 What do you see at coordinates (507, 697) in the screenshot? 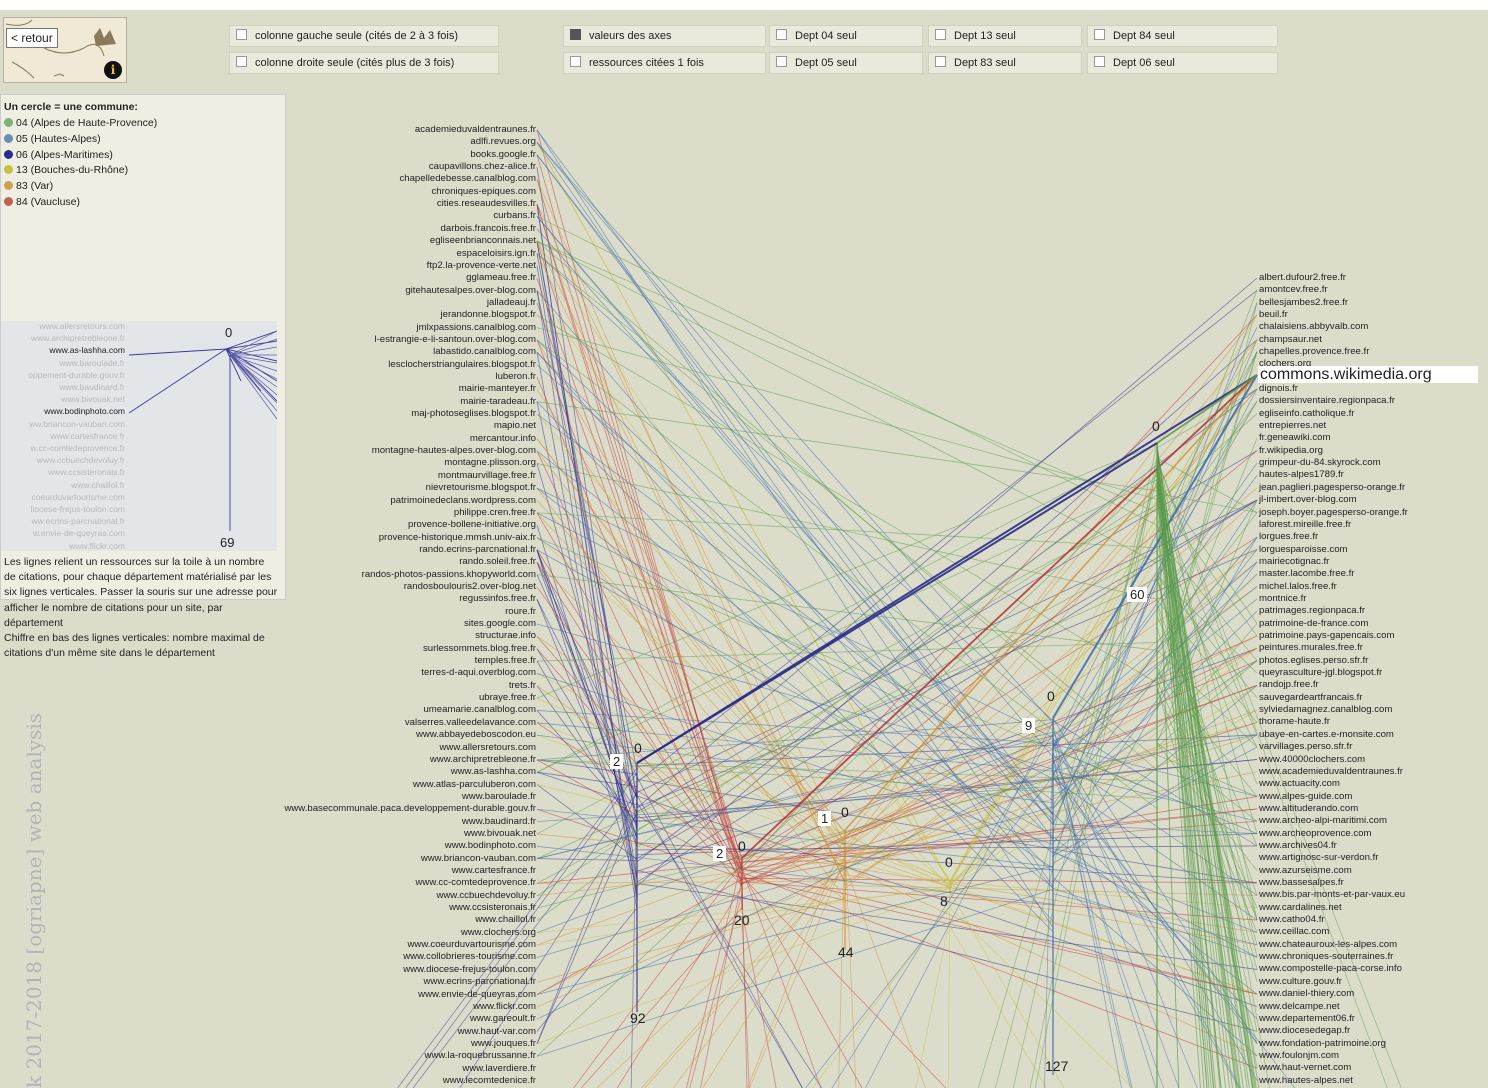
I see `left-site-label: ubraye.free.fr` at bounding box center [507, 697].